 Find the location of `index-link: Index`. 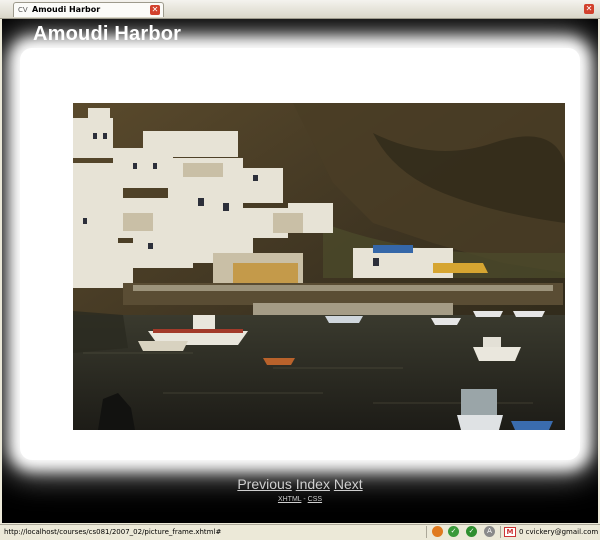

index-link: Index is located at coordinates (313, 484).